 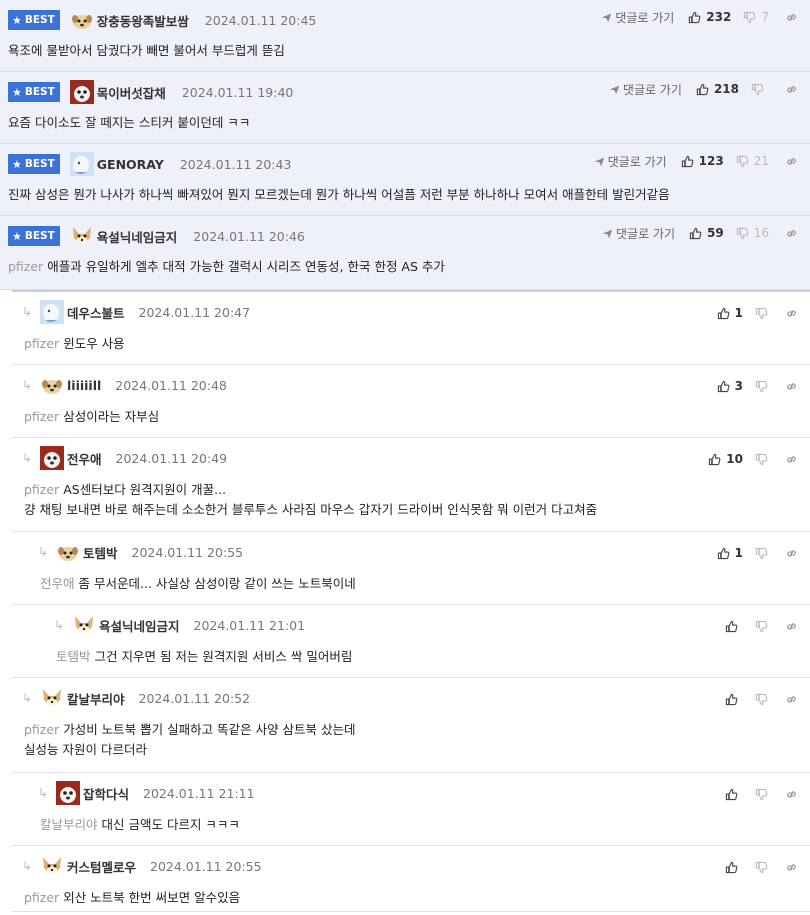 What do you see at coordinates (100, 552) in the screenshot?
I see `nickname: 토템박` at bounding box center [100, 552].